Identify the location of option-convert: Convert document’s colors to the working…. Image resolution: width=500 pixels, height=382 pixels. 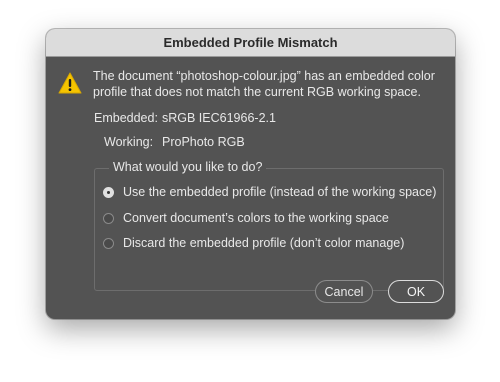
(246, 218).